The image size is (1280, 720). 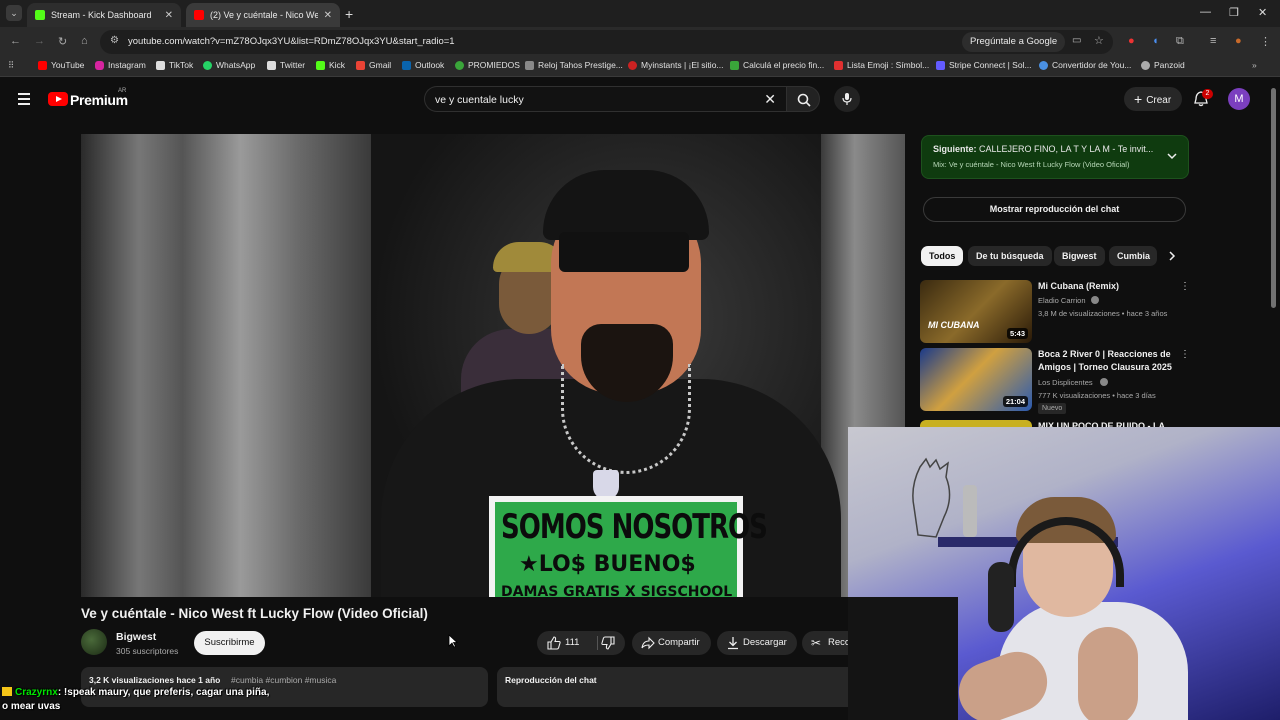 What do you see at coordinates (283, 680) in the screenshot?
I see `hashtags: #cumbia #cumbion #musica` at bounding box center [283, 680].